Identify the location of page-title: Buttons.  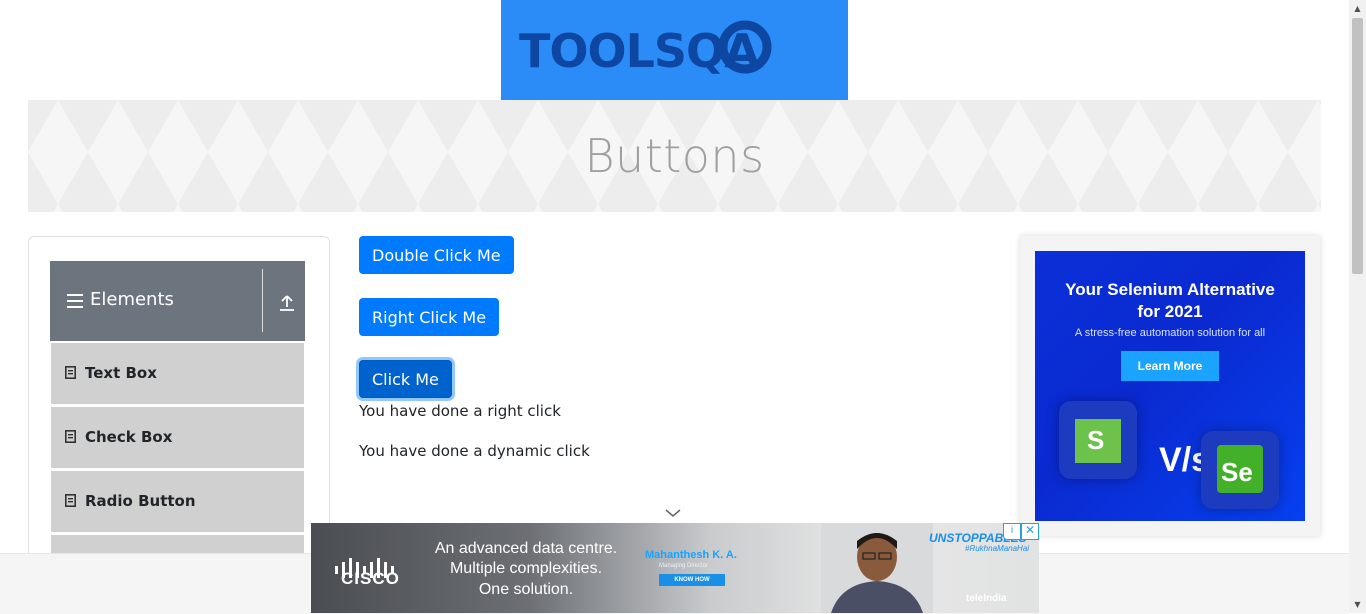
(674, 156).